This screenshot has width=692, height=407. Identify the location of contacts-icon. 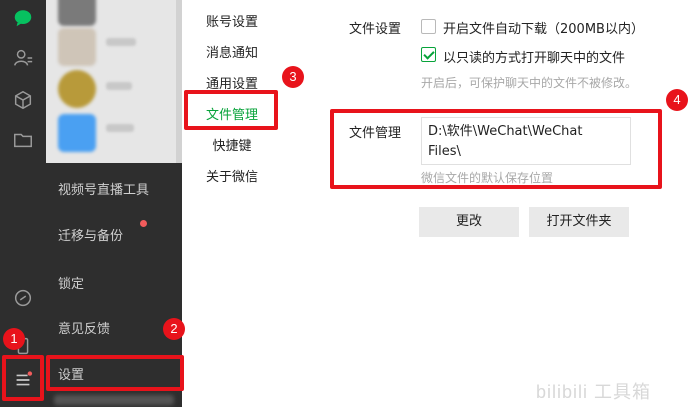
(23, 58).